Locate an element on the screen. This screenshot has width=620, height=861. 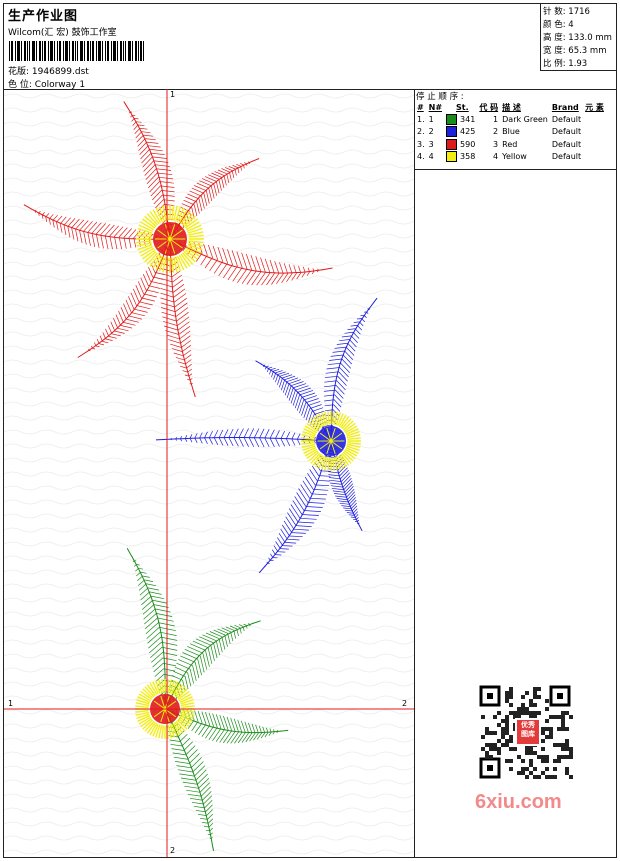
design-file-label: 花版: is located at coordinates (19, 72).